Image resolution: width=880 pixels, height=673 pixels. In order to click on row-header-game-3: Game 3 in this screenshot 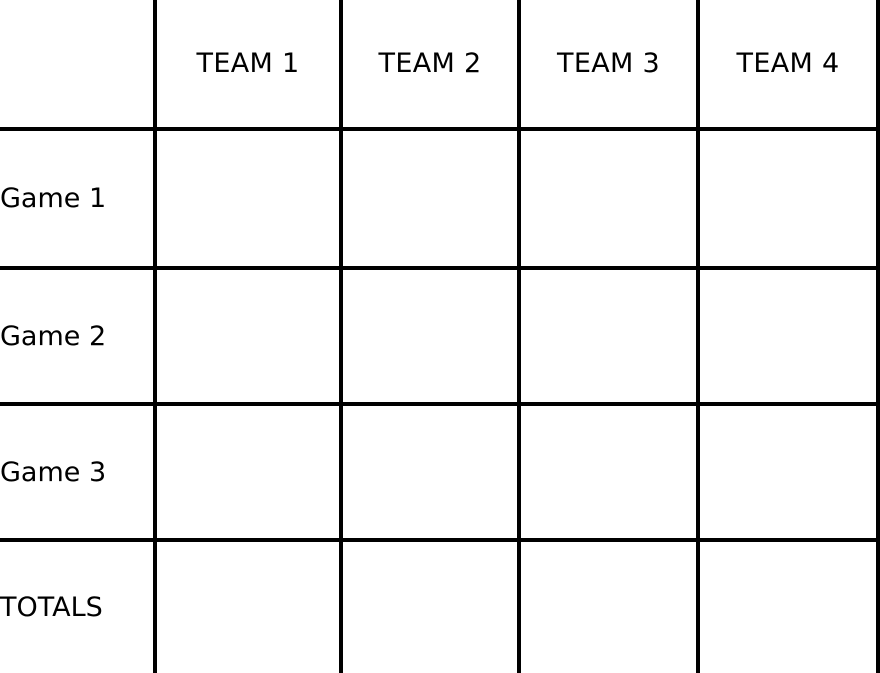, I will do `click(78, 474)`.